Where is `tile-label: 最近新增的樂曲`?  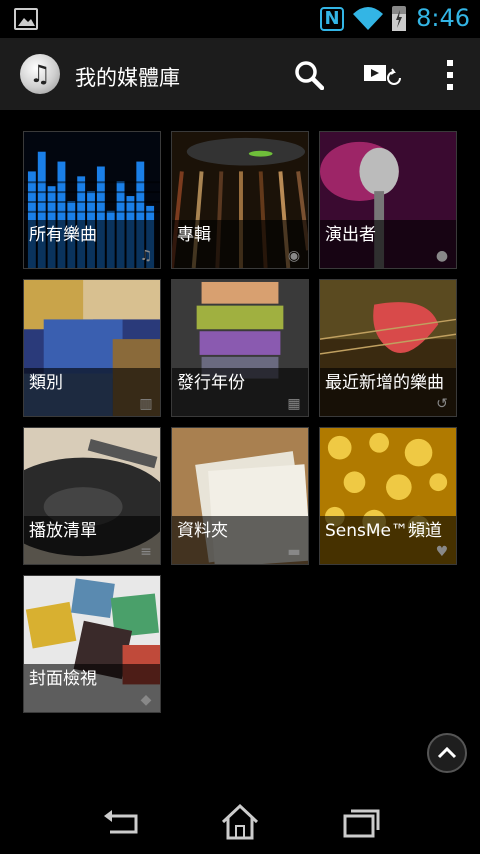 tile-label: 最近新增的樂曲 is located at coordinates (384, 383).